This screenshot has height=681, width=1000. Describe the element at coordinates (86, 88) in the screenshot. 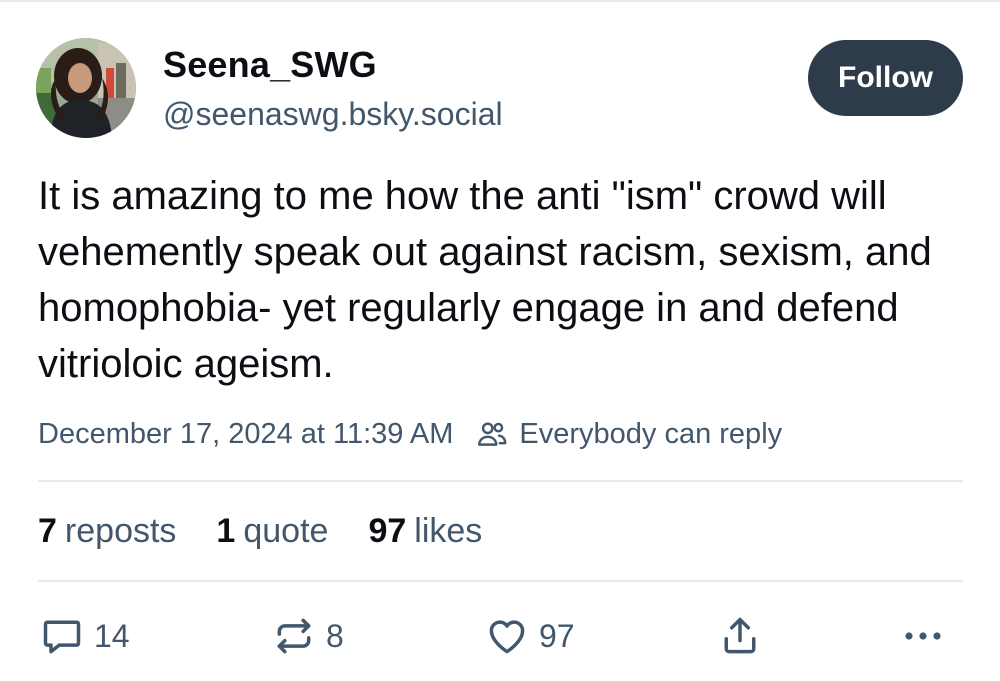

I see `avatar` at that location.